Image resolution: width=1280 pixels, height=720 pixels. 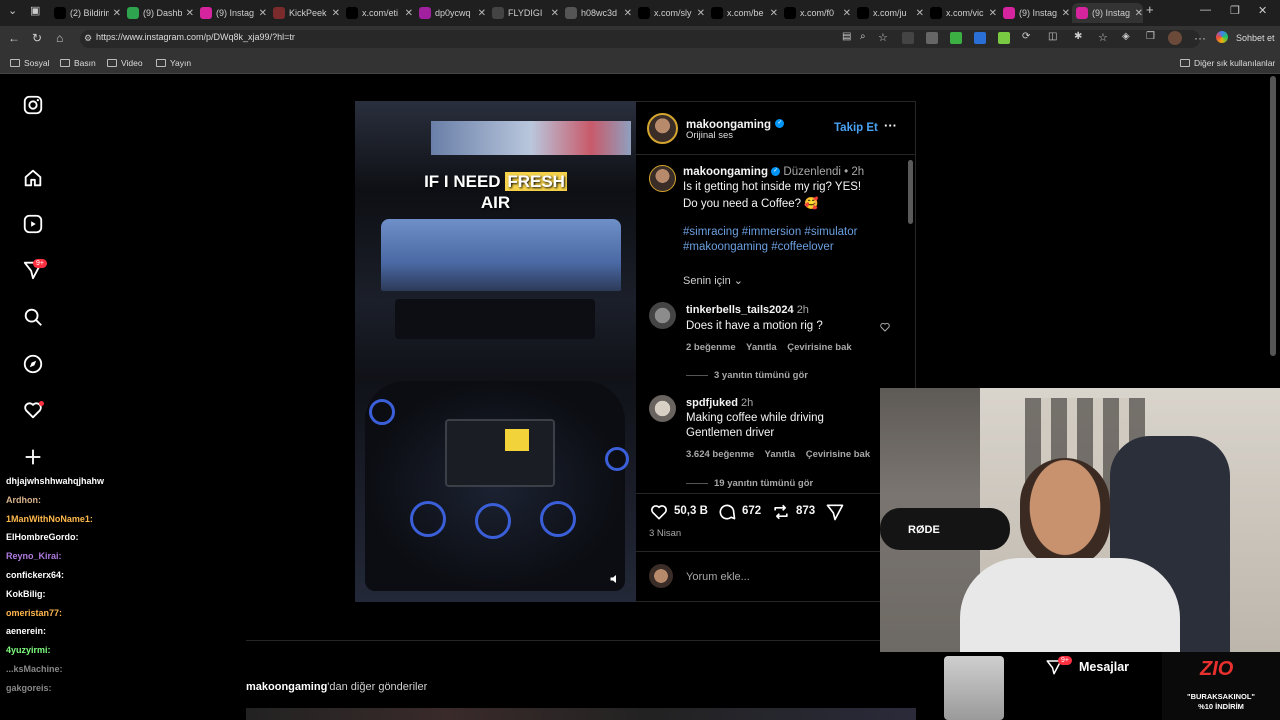 What do you see at coordinates (173, 63) in the screenshot?
I see `bookmark-yayin: Yayın` at bounding box center [173, 63].